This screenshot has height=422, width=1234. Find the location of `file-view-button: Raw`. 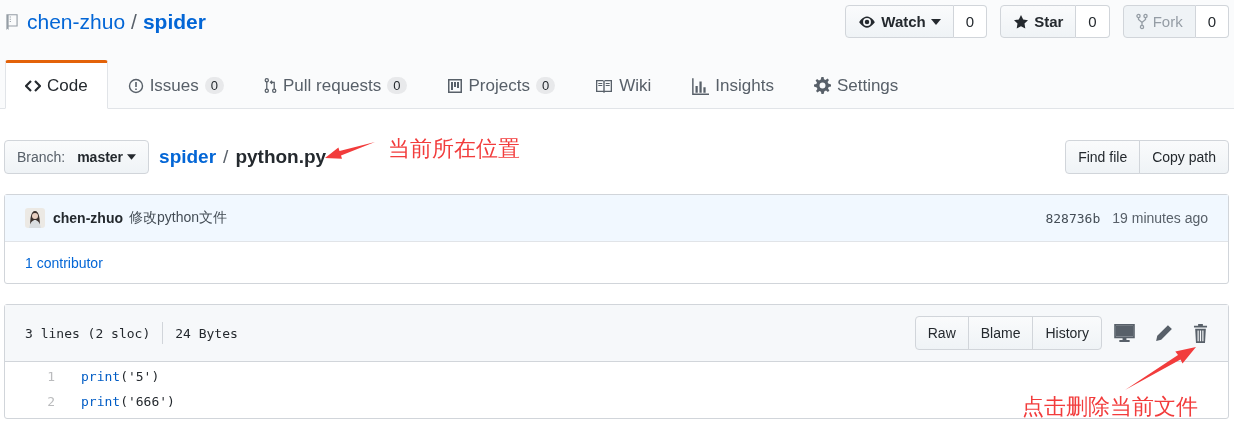

file-view-button: Raw is located at coordinates (941, 333).